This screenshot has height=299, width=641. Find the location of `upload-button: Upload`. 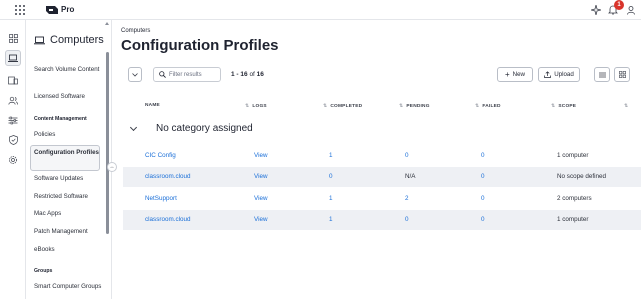

upload-button: Upload is located at coordinates (559, 74).